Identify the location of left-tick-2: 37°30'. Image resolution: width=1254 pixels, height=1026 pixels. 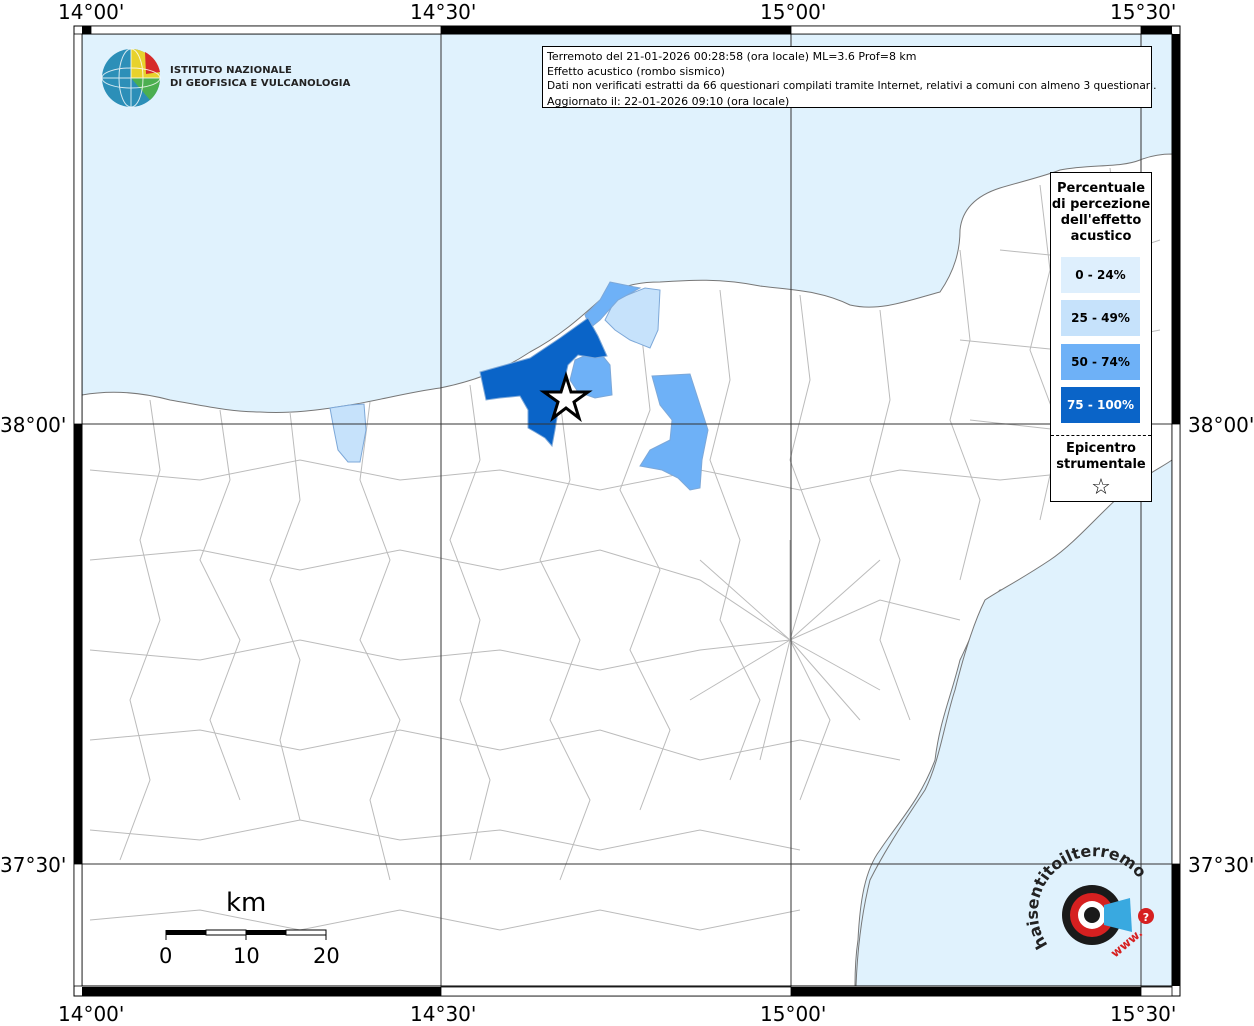
(33, 865).